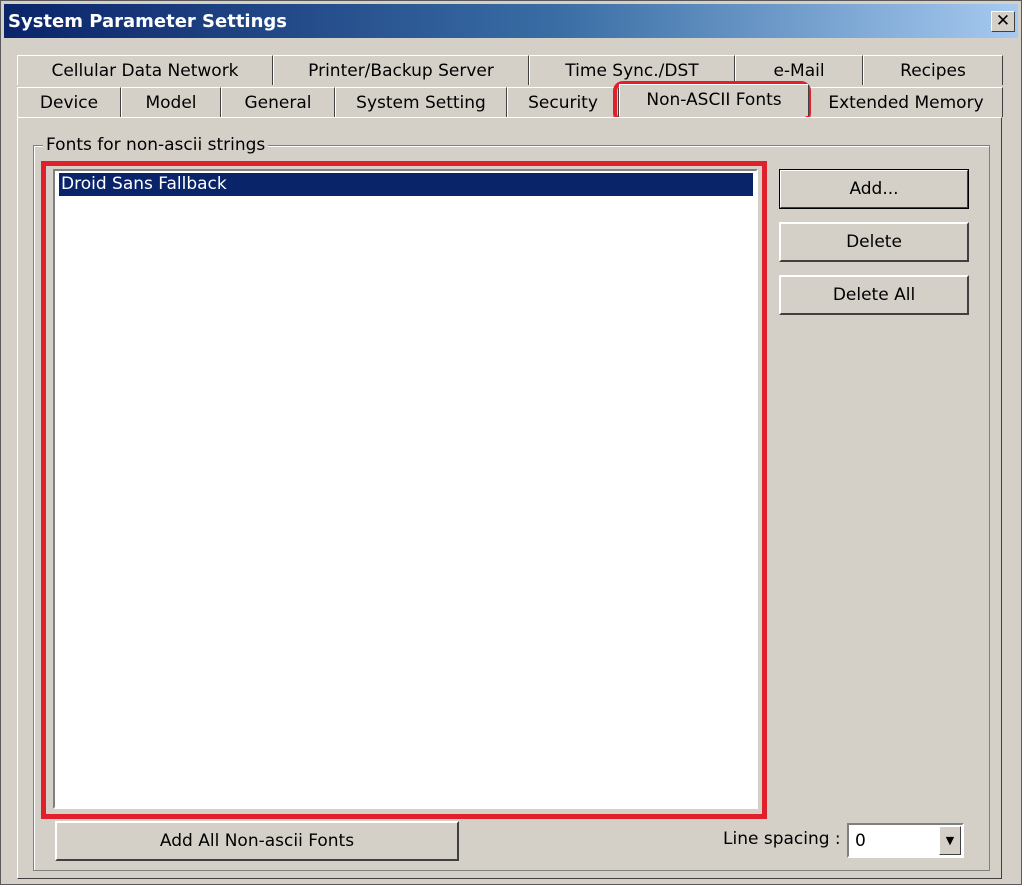 This screenshot has width=1024, height=887. Describe the element at coordinates (1003, 21) in the screenshot. I see `close-icon: ✕` at that location.